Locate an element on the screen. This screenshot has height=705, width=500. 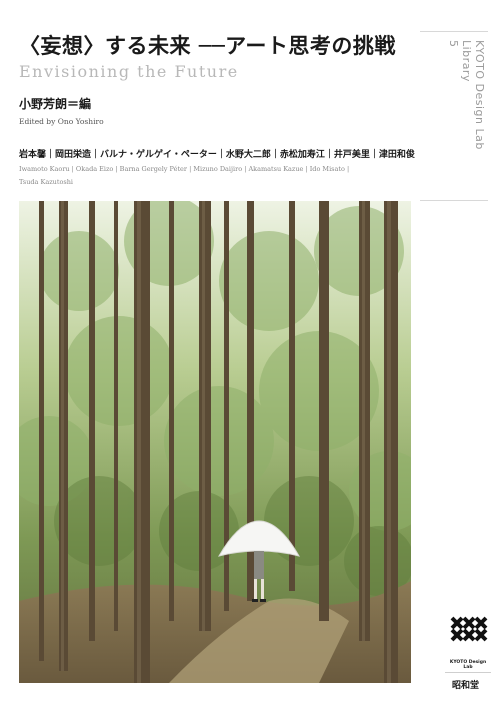
top-divider is located at coordinates (454, 31).